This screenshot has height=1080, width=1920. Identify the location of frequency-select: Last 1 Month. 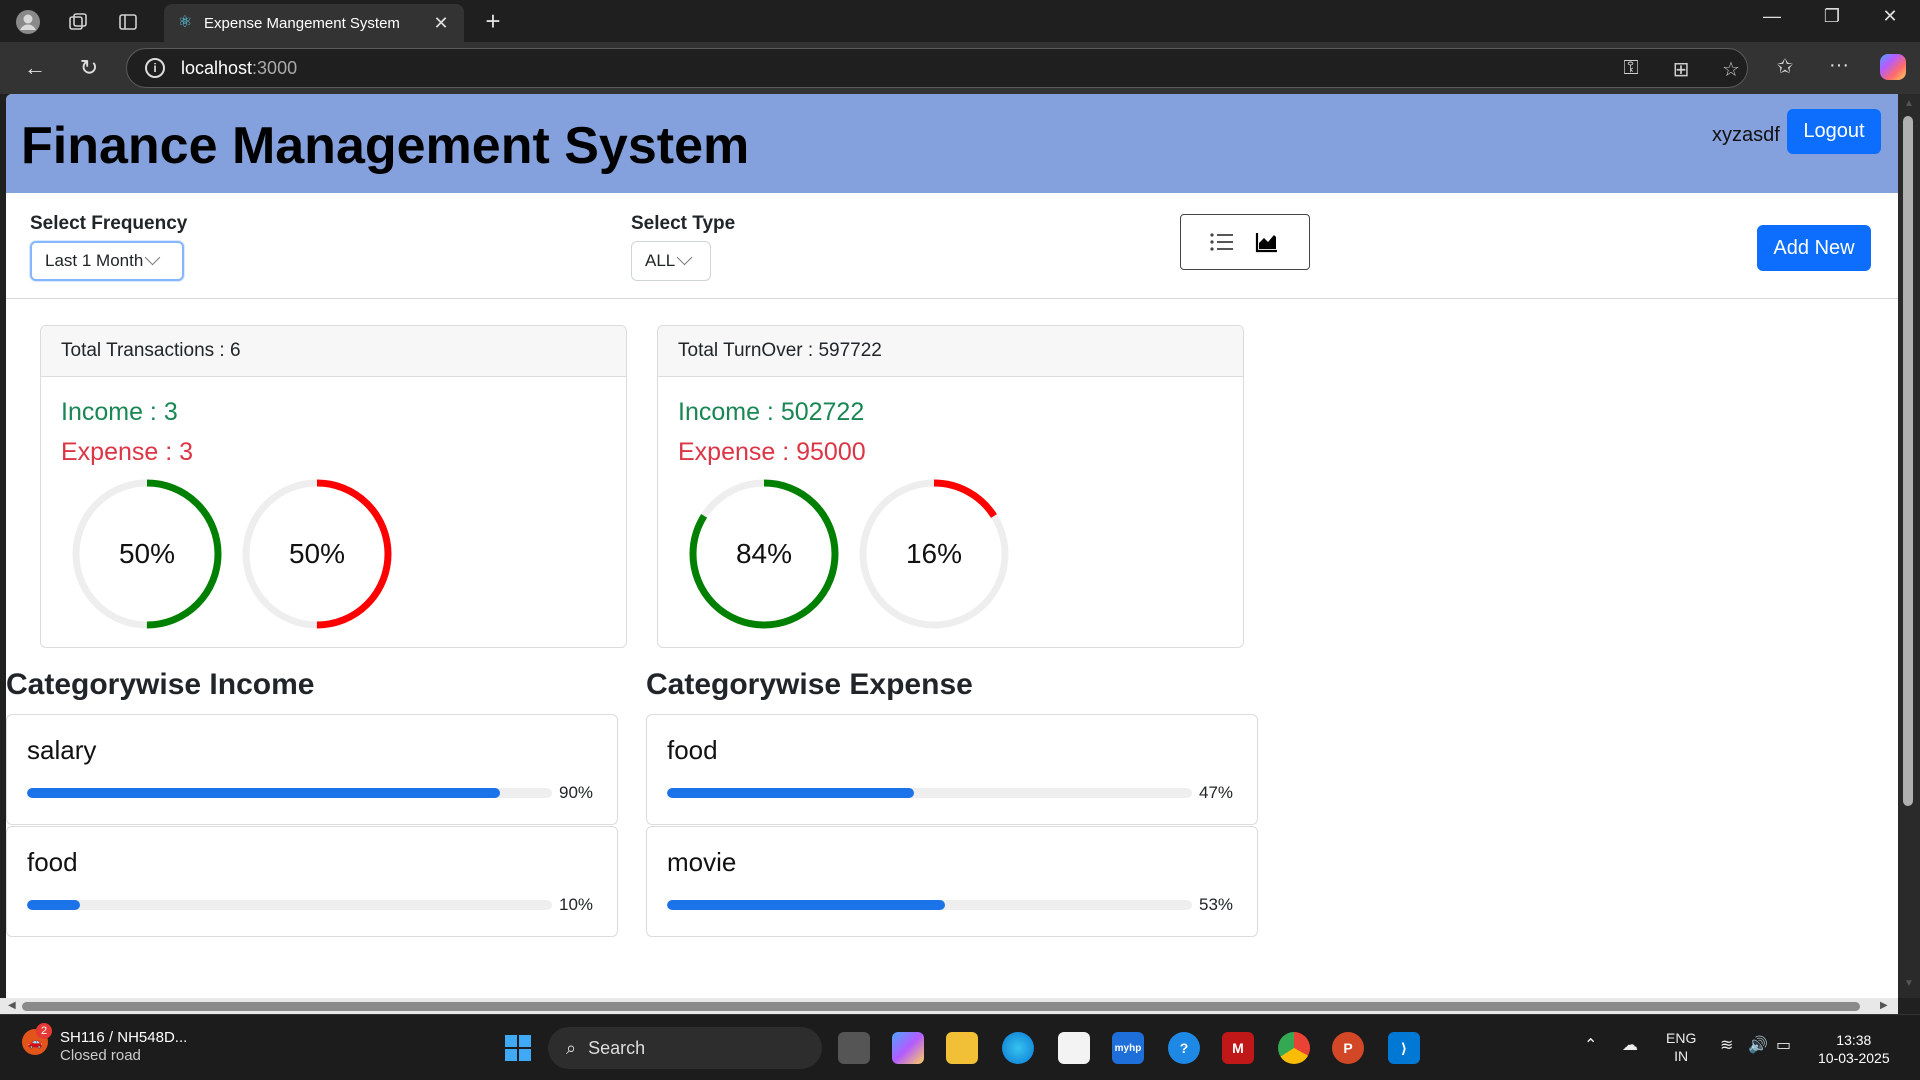
(107, 261).